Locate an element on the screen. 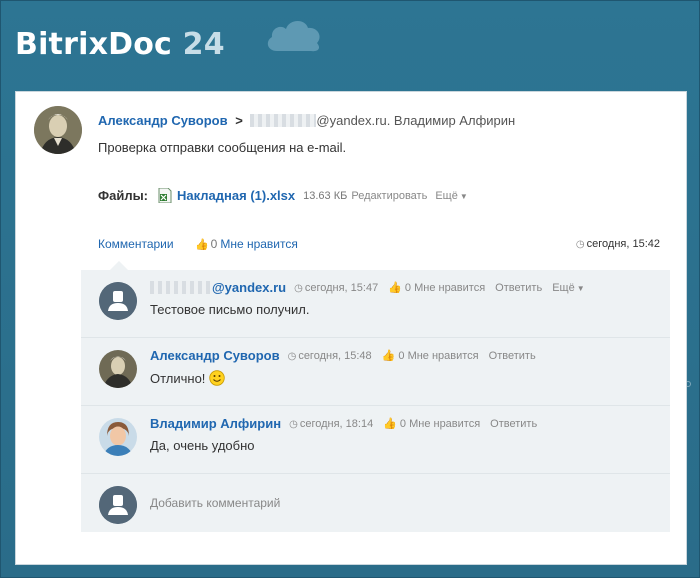 This screenshot has height=578, width=700. smiley-icon is located at coordinates (217, 378).